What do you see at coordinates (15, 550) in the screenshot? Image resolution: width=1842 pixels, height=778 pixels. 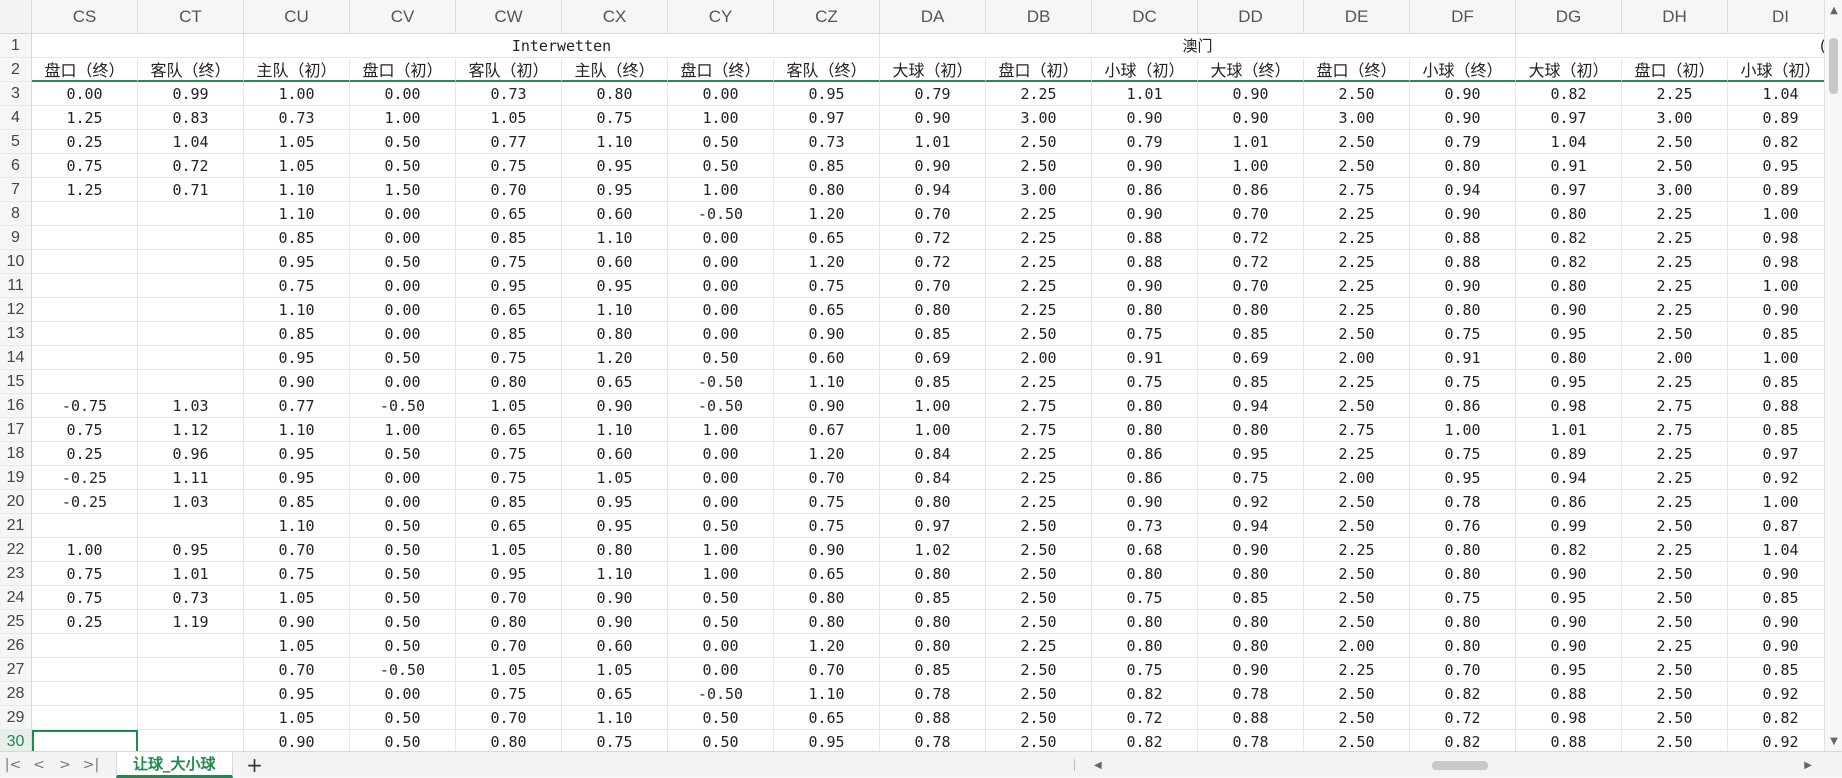 I see `row-header: 22` at bounding box center [15, 550].